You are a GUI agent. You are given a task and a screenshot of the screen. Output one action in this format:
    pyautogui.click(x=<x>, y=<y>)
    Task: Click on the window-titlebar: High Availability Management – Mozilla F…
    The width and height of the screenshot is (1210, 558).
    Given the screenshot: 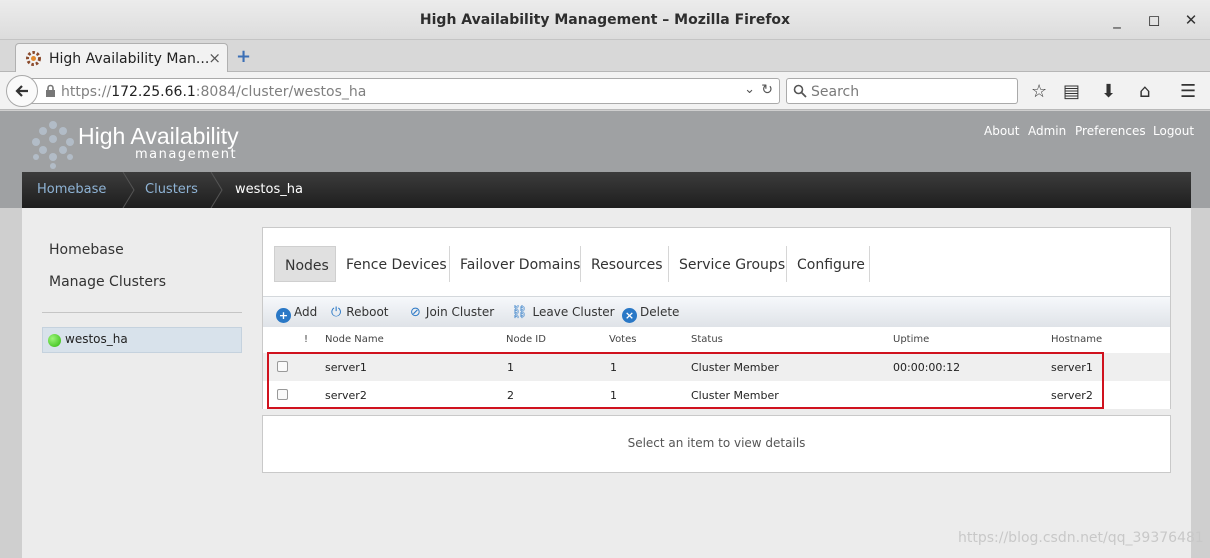 What is the action you would take?
    pyautogui.click(x=605, y=20)
    